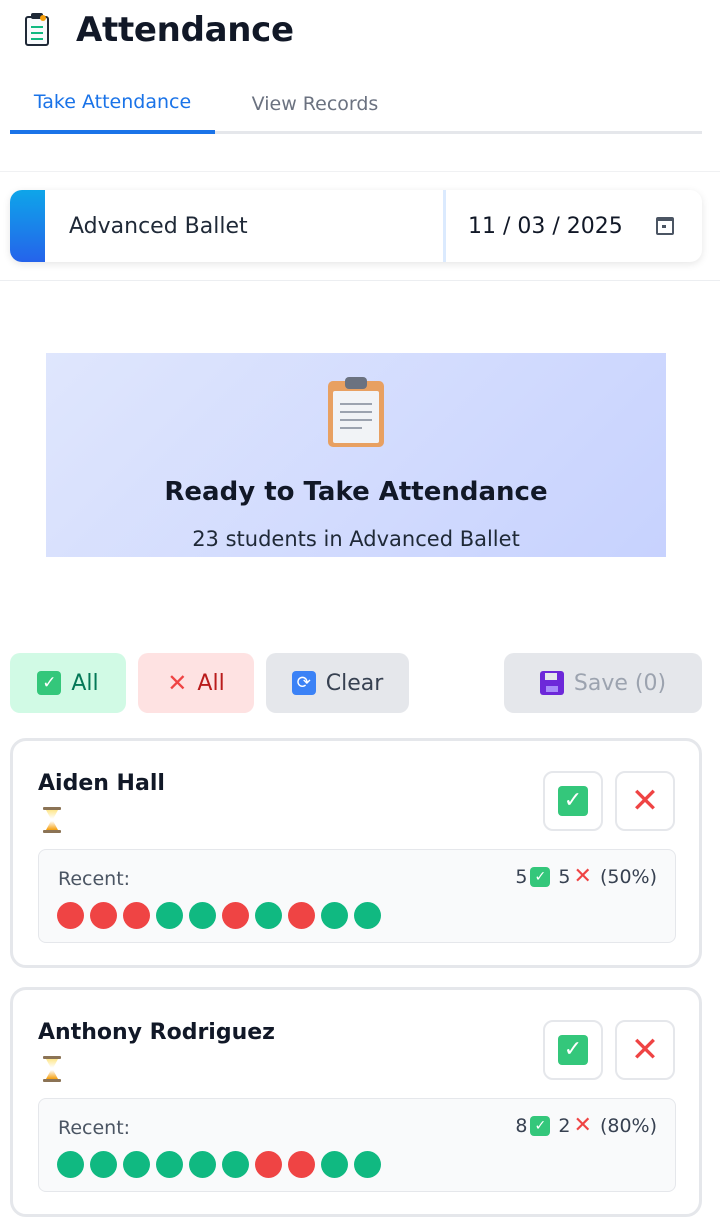 This screenshot has height=1228, width=720. I want to click on attendance-percent: (80%), so click(628, 1126).